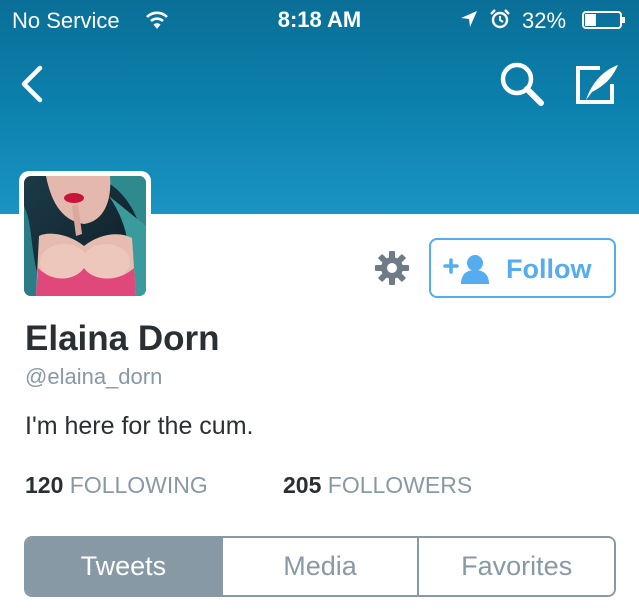 Image resolution: width=639 pixels, height=610 pixels. I want to click on tab-media: Media, so click(319, 566).